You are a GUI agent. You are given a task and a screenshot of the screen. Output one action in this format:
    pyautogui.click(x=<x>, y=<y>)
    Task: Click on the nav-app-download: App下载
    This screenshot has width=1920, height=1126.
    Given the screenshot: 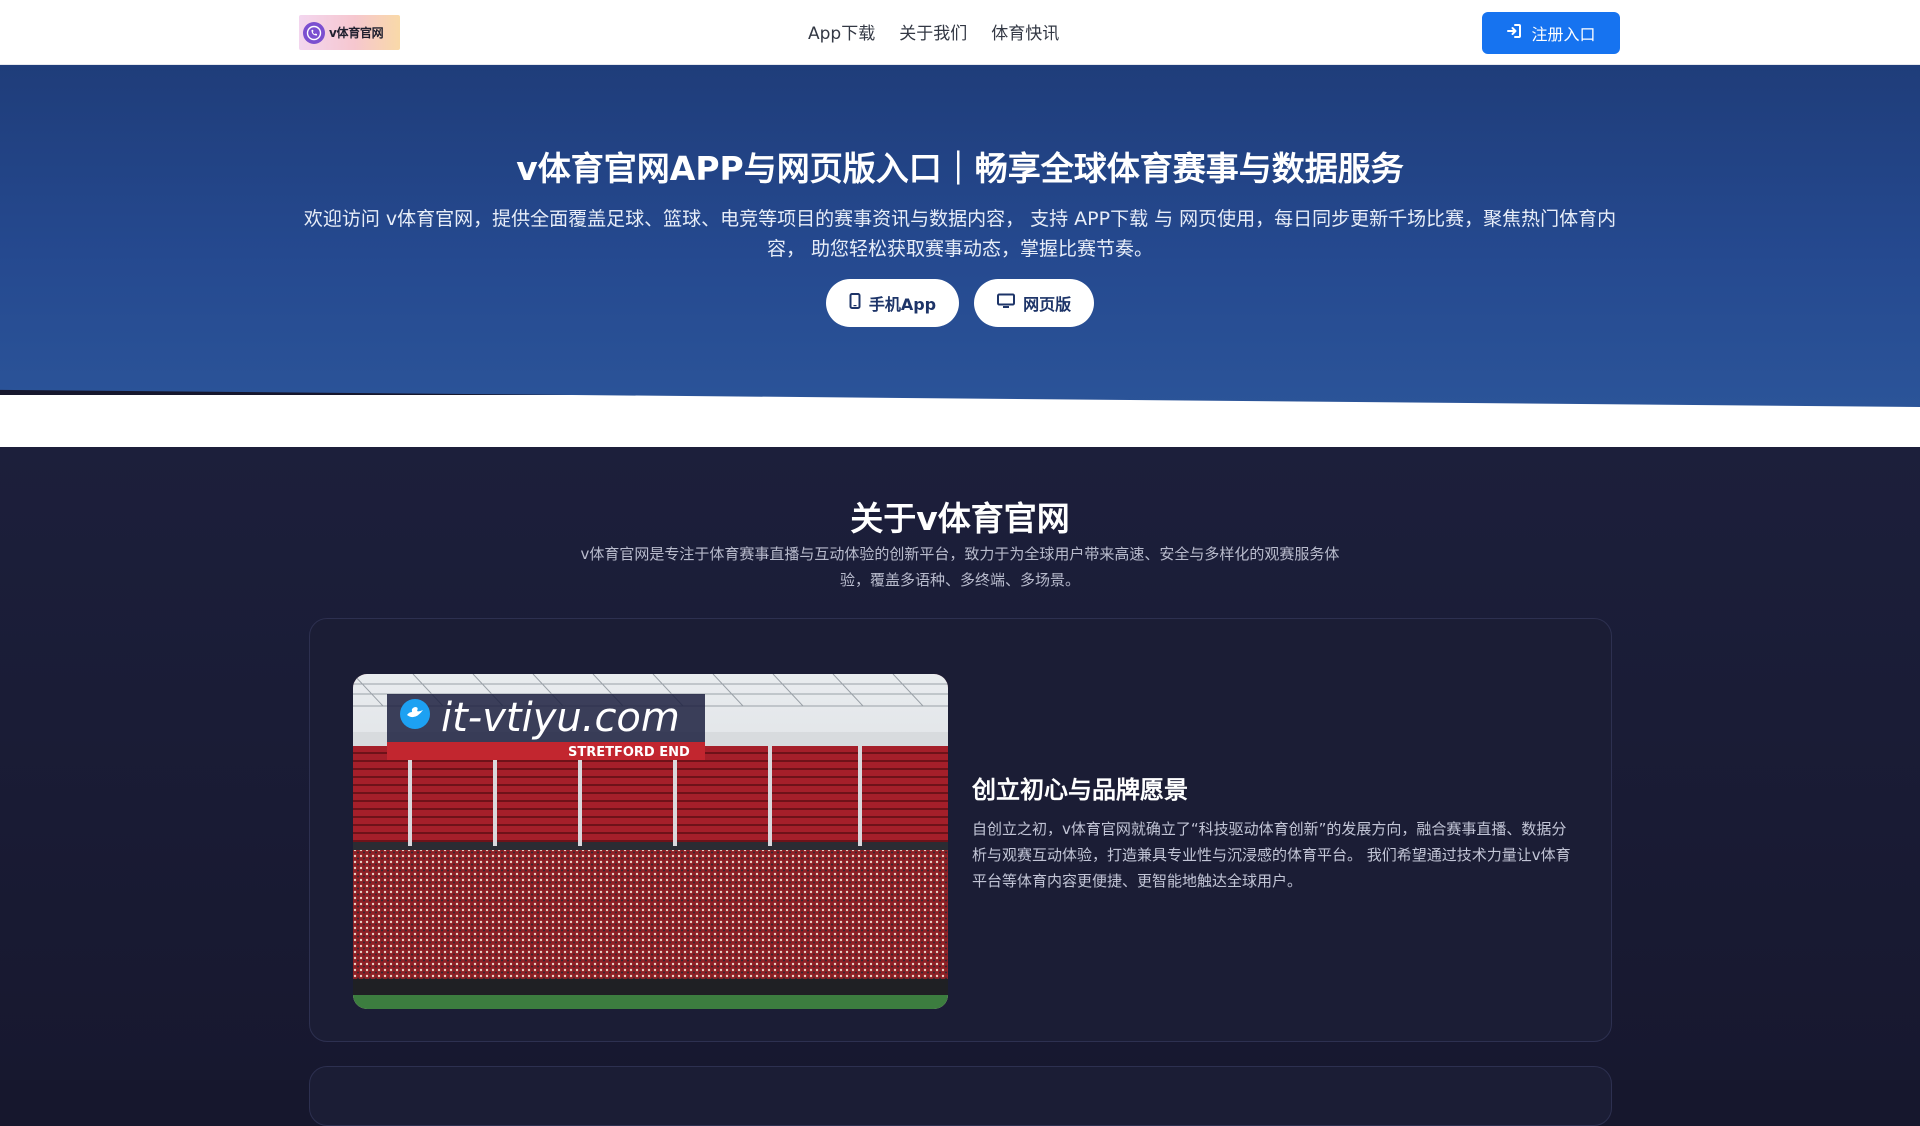 What is the action you would take?
    pyautogui.click(x=841, y=31)
    